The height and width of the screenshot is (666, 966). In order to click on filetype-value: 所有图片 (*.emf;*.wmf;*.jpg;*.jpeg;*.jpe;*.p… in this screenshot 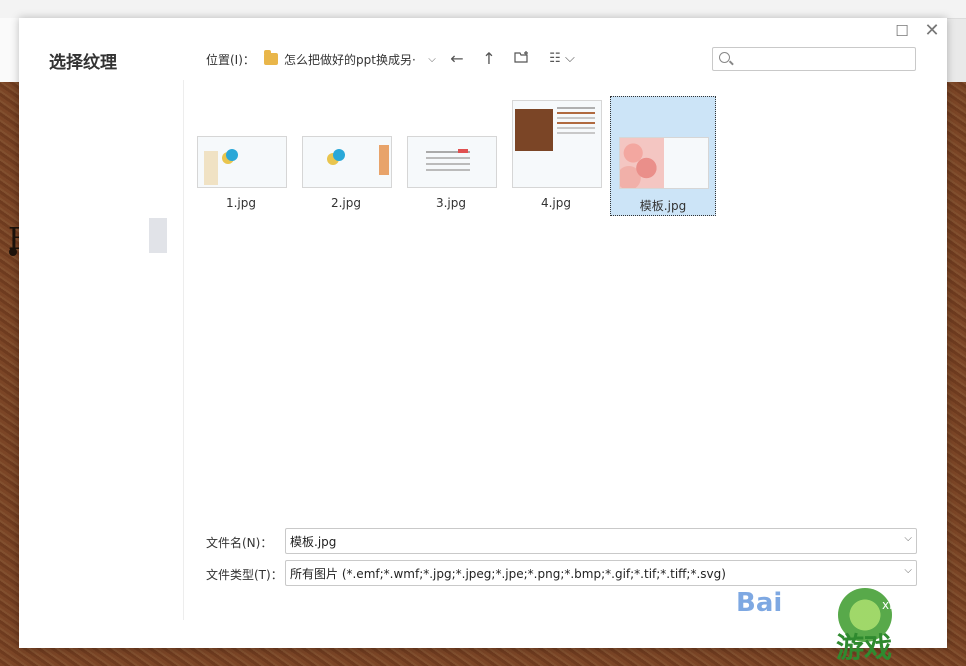, I will do `click(508, 574)`.